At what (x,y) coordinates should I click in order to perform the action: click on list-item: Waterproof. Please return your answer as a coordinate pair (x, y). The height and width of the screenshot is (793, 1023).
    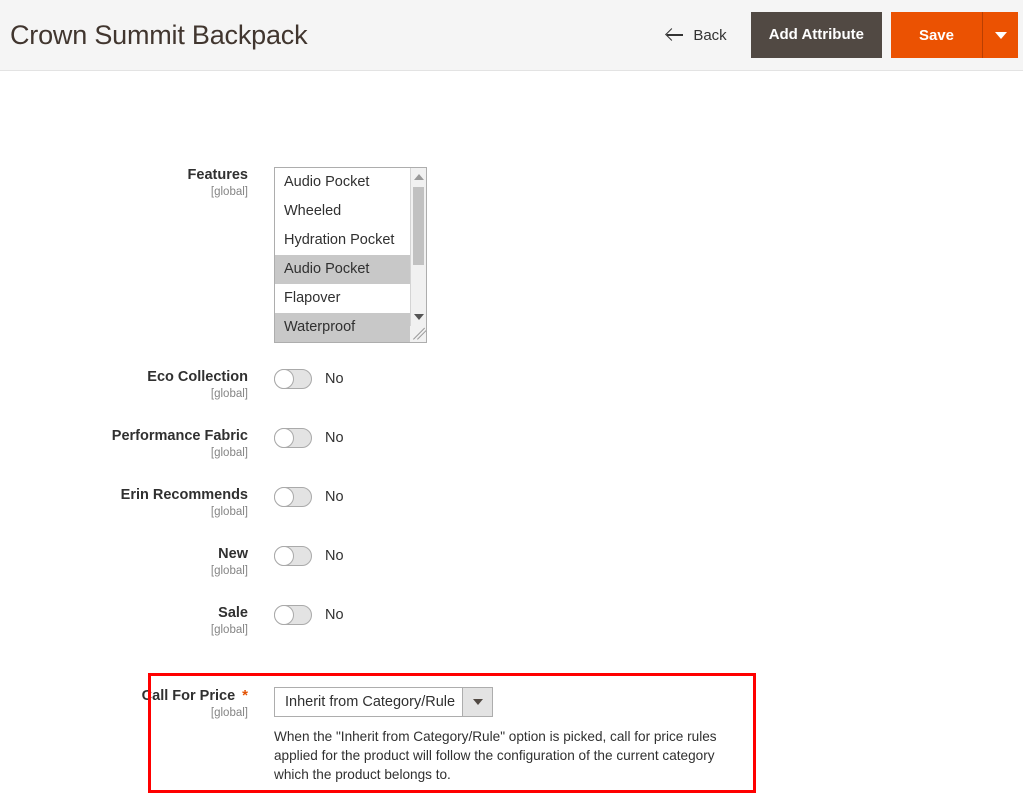
    Looking at the image, I should click on (343, 327).